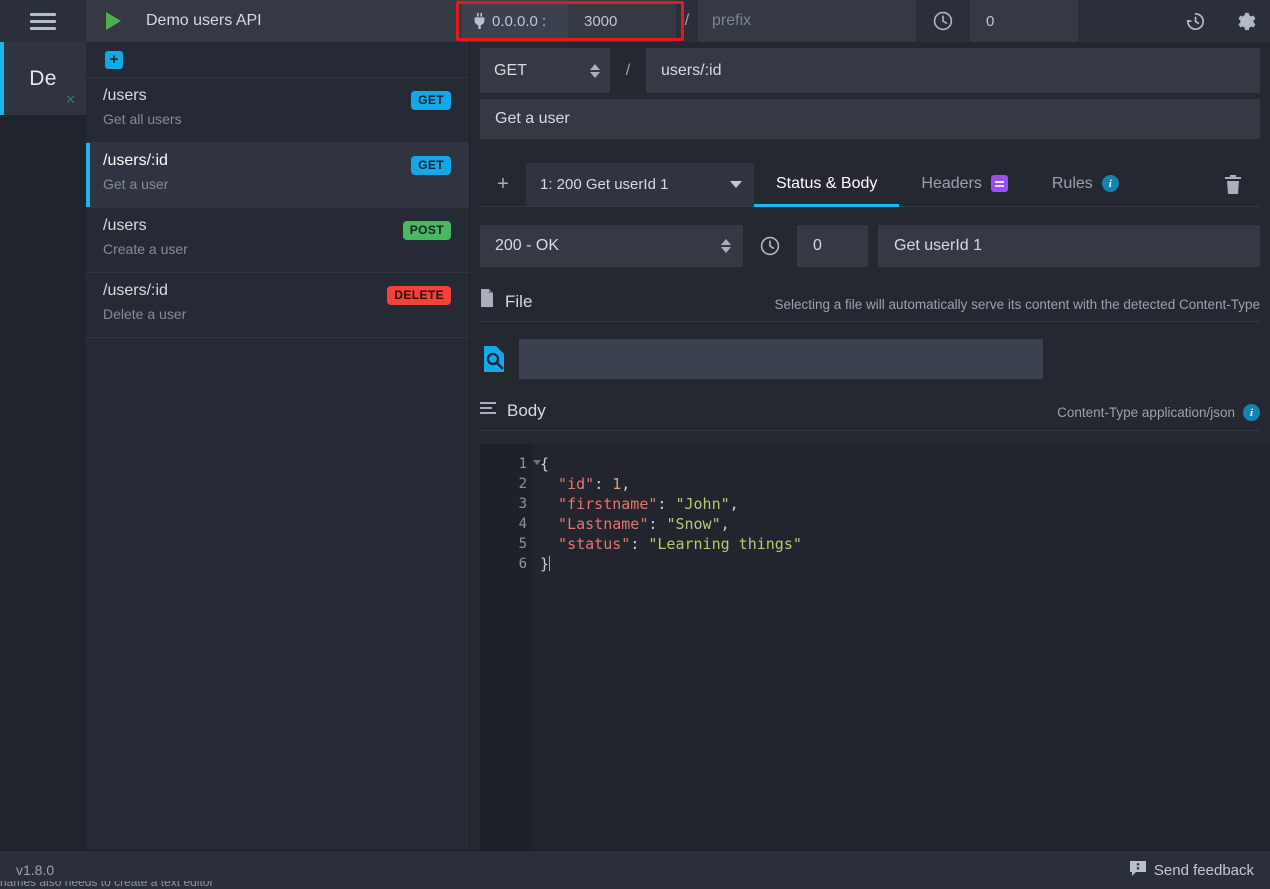  I want to click on line-number: 2, so click(522, 484).